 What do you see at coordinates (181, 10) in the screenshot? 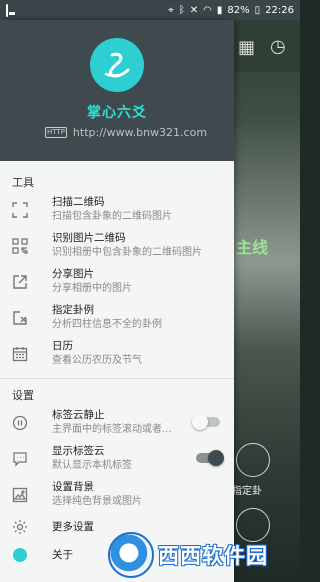
I see `bluetooth-icon: ᛒ` at bounding box center [181, 10].